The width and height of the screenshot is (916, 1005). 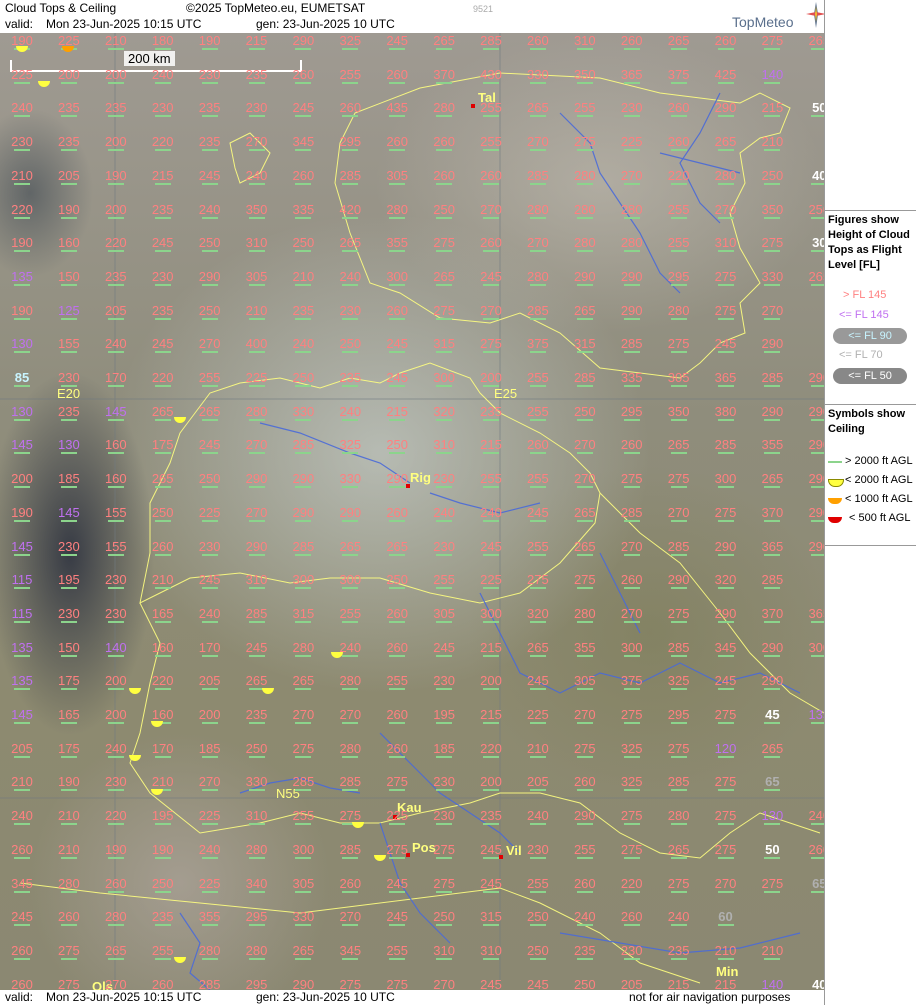 I want to click on cloud-top-value: 380, so click(x=725, y=412).